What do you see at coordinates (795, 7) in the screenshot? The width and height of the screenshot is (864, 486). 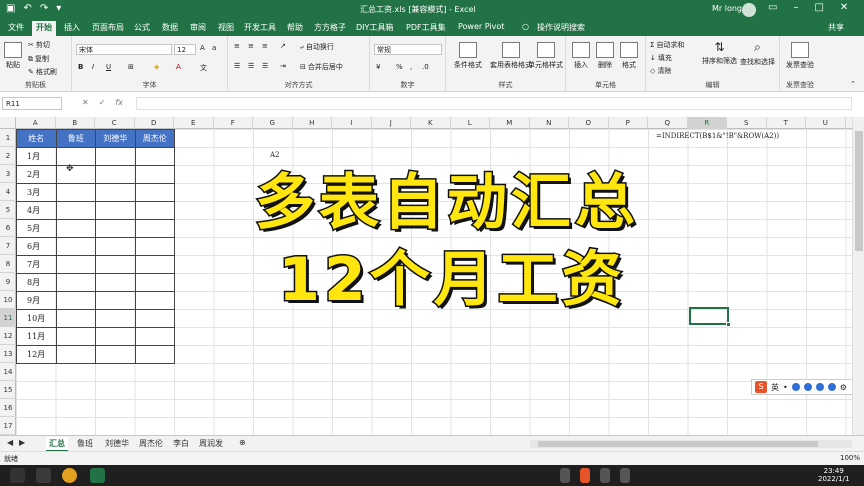 I see `minimize-icon: –` at bounding box center [795, 7].